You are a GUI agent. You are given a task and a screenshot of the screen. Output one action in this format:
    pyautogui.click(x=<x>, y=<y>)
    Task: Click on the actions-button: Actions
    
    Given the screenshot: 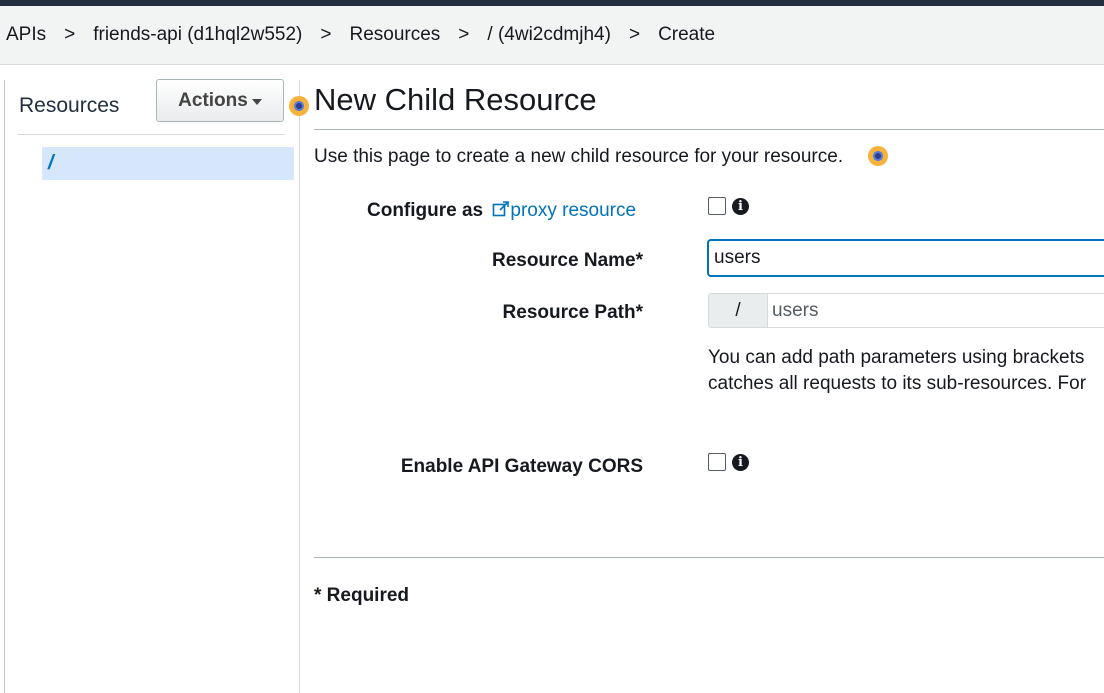 What is the action you would take?
    pyautogui.click(x=220, y=100)
    